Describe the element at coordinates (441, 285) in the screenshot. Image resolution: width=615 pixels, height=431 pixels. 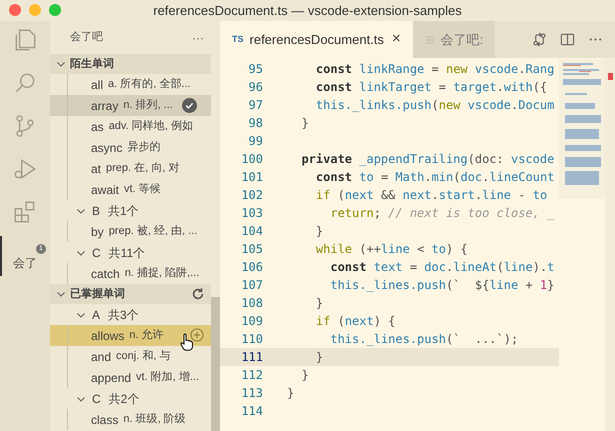
I see `code-line: this._lines.push(` ${line + 1}` at that location.